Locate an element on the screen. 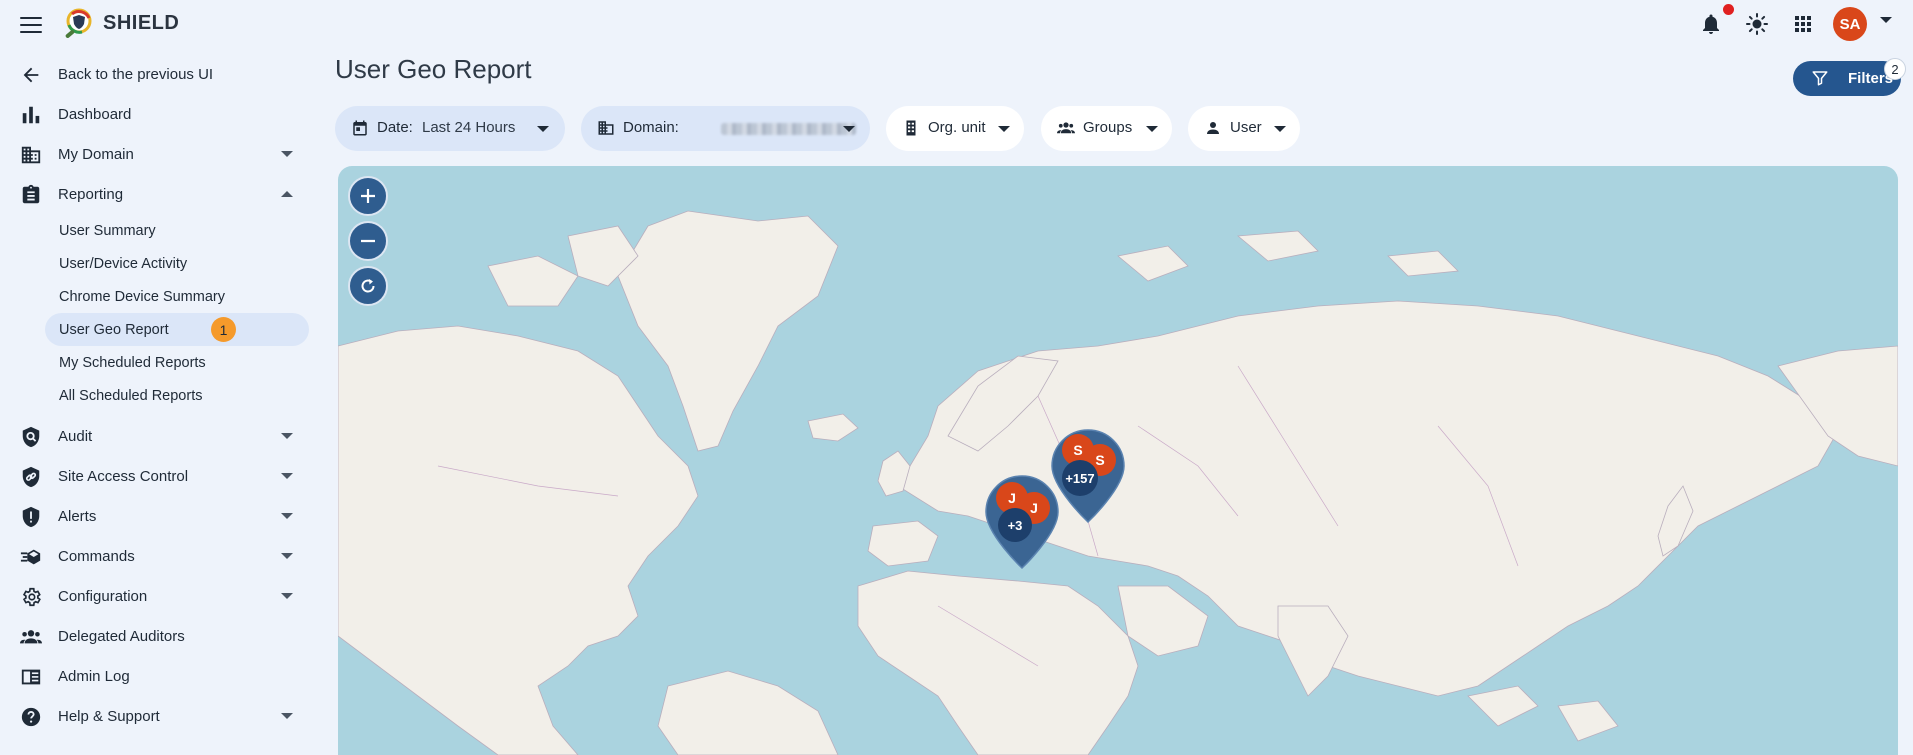 The height and width of the screenshot is (755, 1913). sidebar-item-reporting: Reporting is located at coordinates (160, 194).